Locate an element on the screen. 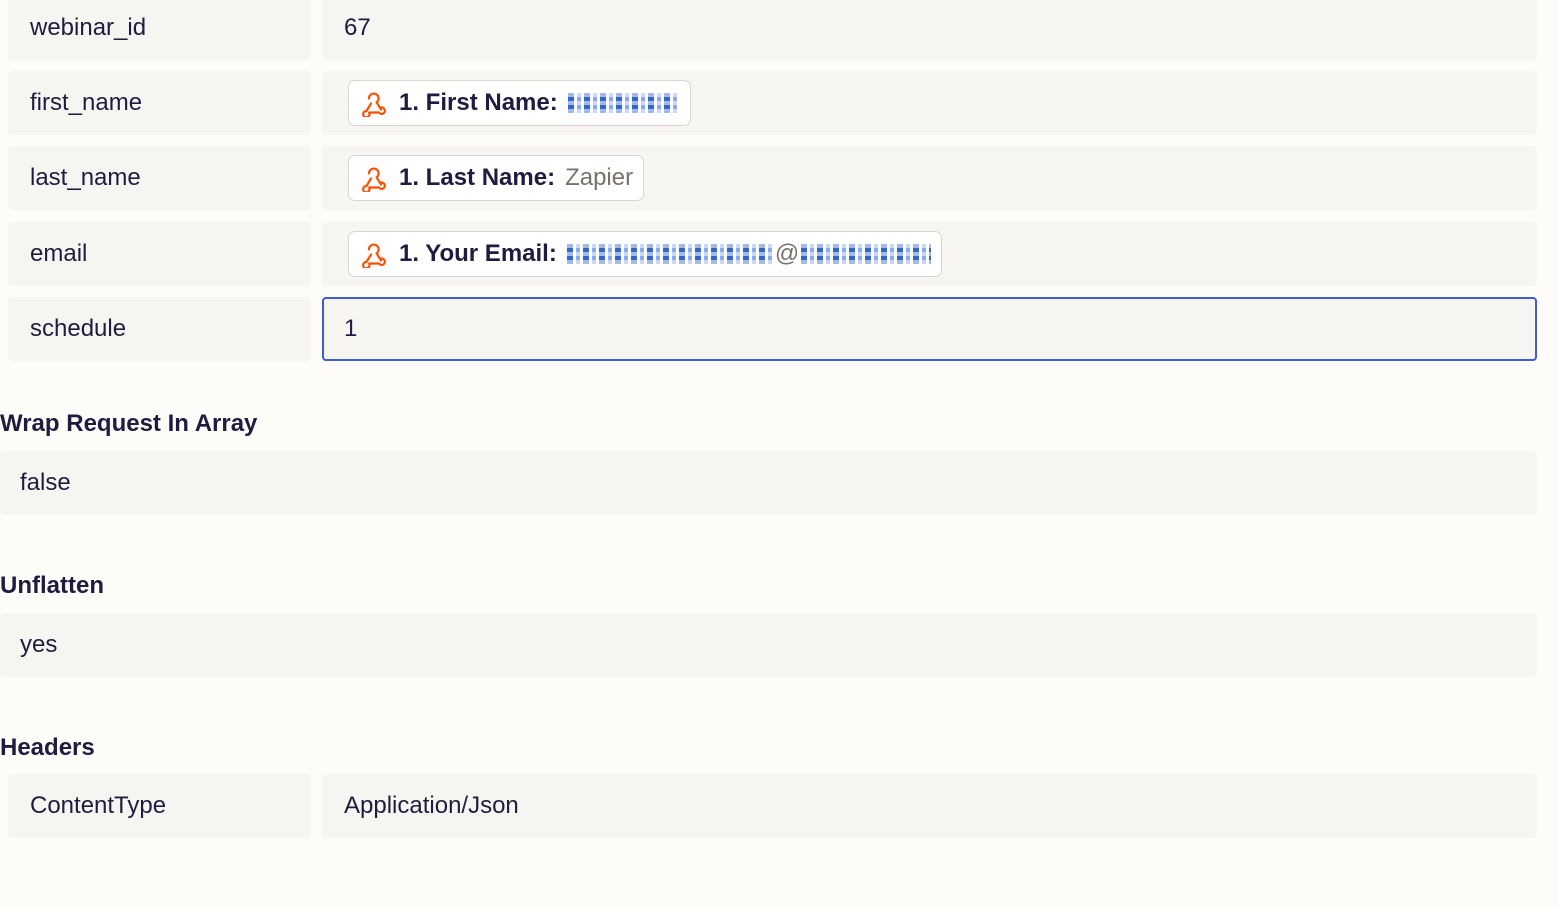 This screenshot has width=1558, height=909. data-row-email: email 1. Your Email: @ is located at coordinates (772, 254).